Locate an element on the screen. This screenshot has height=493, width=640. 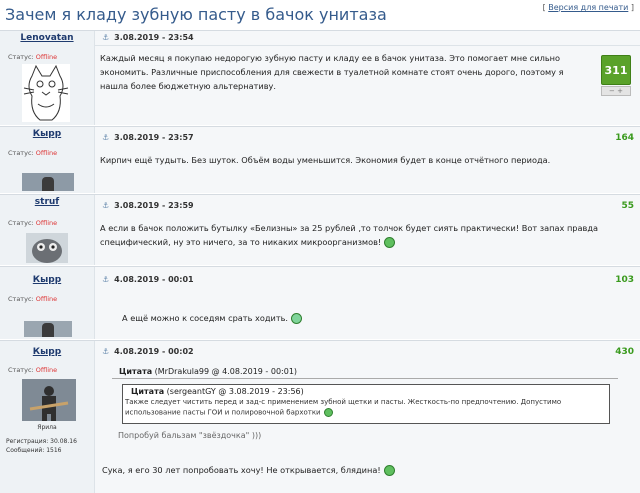
post-author-panel: Lenovatan Статус: Offline is located at coordinates (47, 78).